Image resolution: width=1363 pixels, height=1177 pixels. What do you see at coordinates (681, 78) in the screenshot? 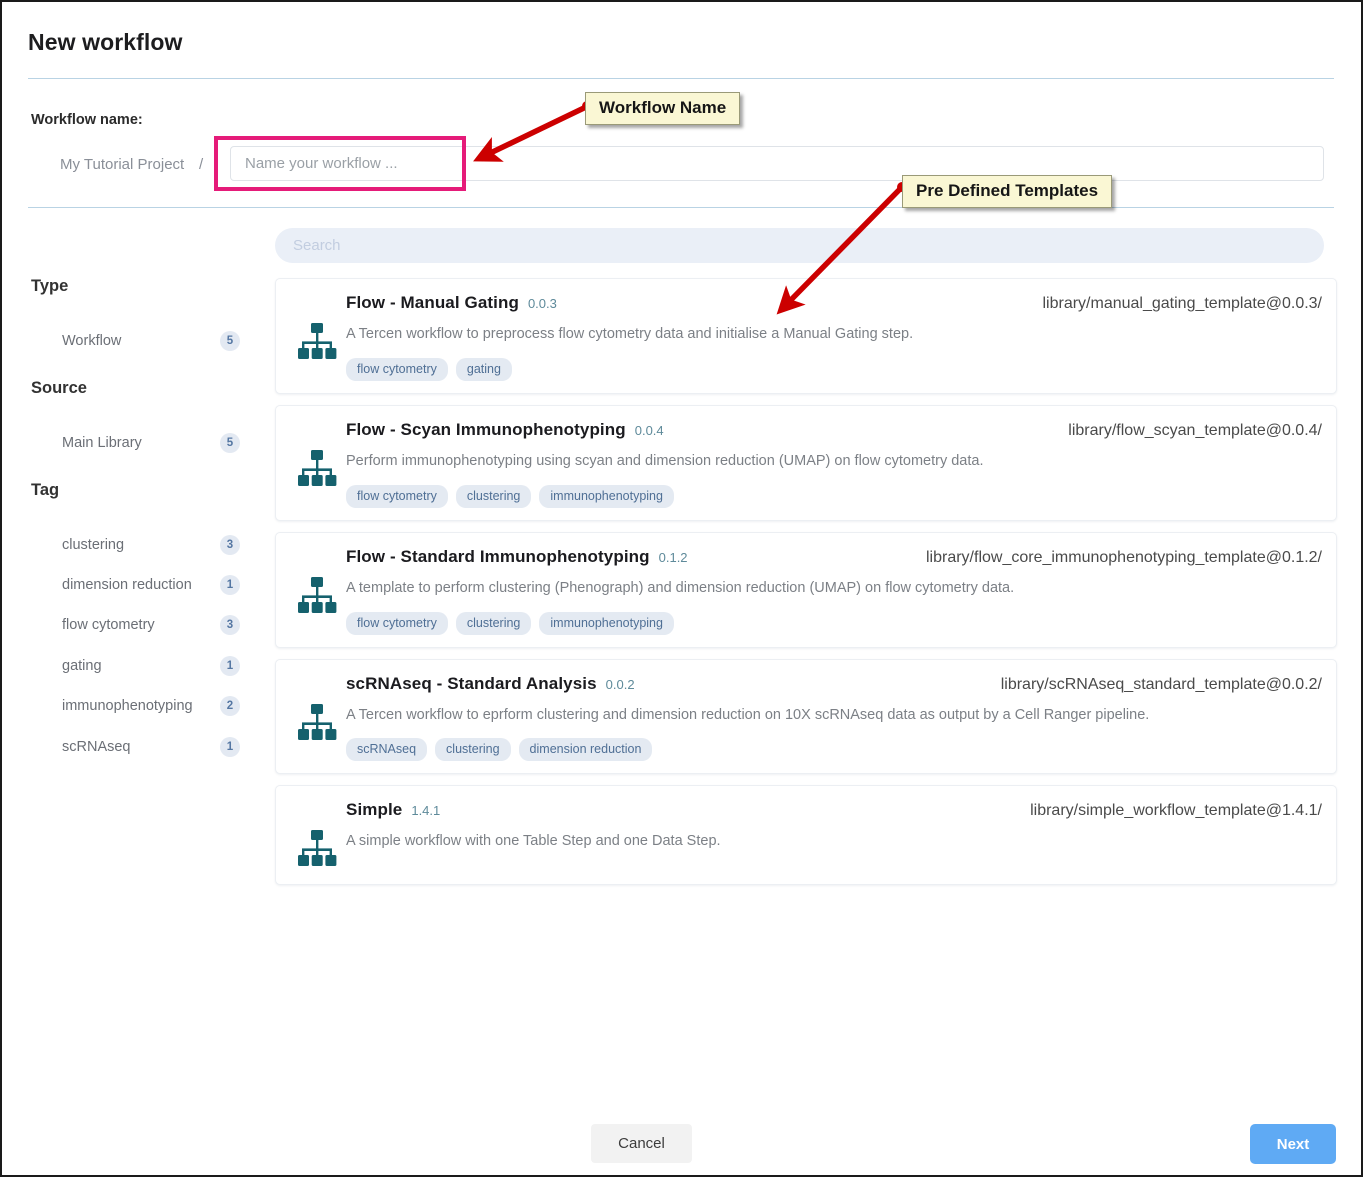
I see `header-divider` at bounding box center [681, 78].